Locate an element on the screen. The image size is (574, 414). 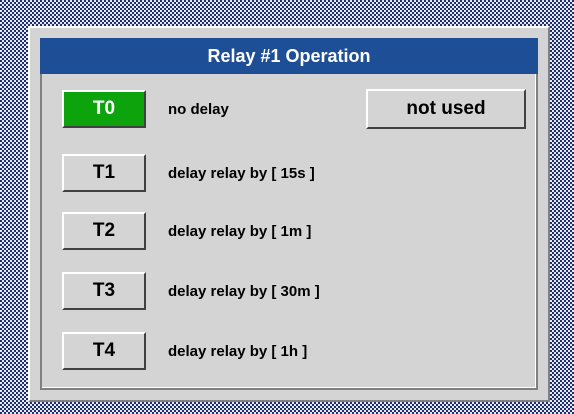
t3-button: T3 is located at coordinates (104, 291).